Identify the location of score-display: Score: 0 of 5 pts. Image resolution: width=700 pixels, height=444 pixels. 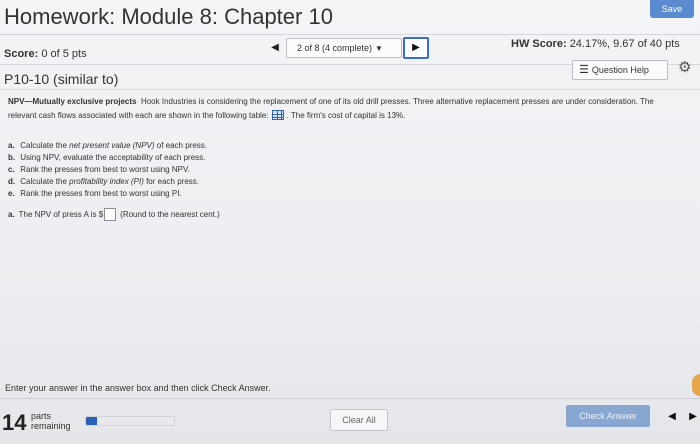
(45, 54).